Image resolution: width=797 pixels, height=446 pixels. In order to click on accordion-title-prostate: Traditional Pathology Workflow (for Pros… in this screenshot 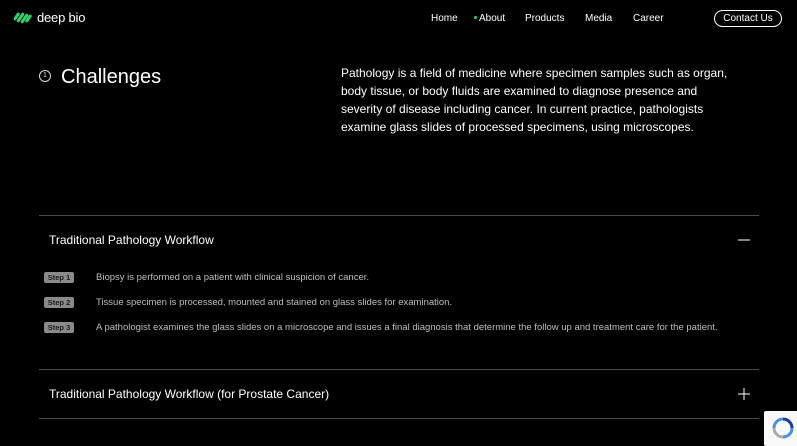, I will do `click(189, 394)`.